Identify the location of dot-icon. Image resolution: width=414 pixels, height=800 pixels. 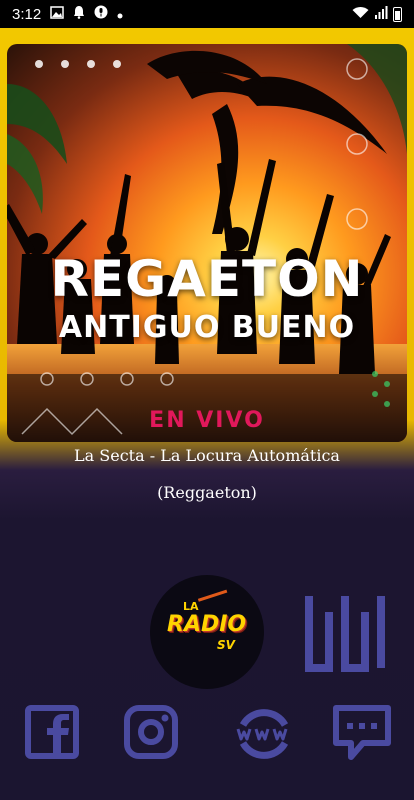
(120, 14).